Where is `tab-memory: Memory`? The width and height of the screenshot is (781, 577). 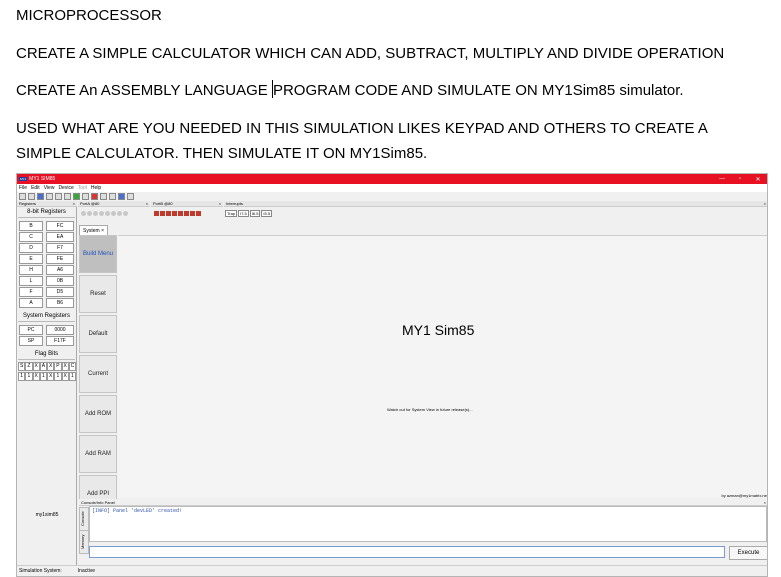 tab-memory: Memory is located at coordinates (84, 542).